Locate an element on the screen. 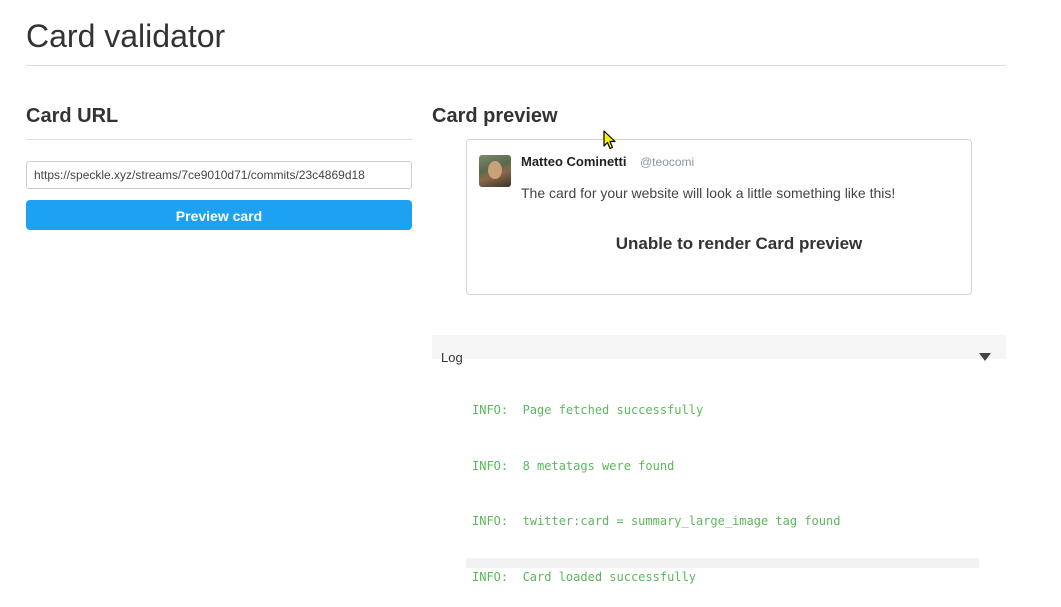 The width and height of the screenshot is (1061, 607). title-divider is located at coordinates (516, 65).